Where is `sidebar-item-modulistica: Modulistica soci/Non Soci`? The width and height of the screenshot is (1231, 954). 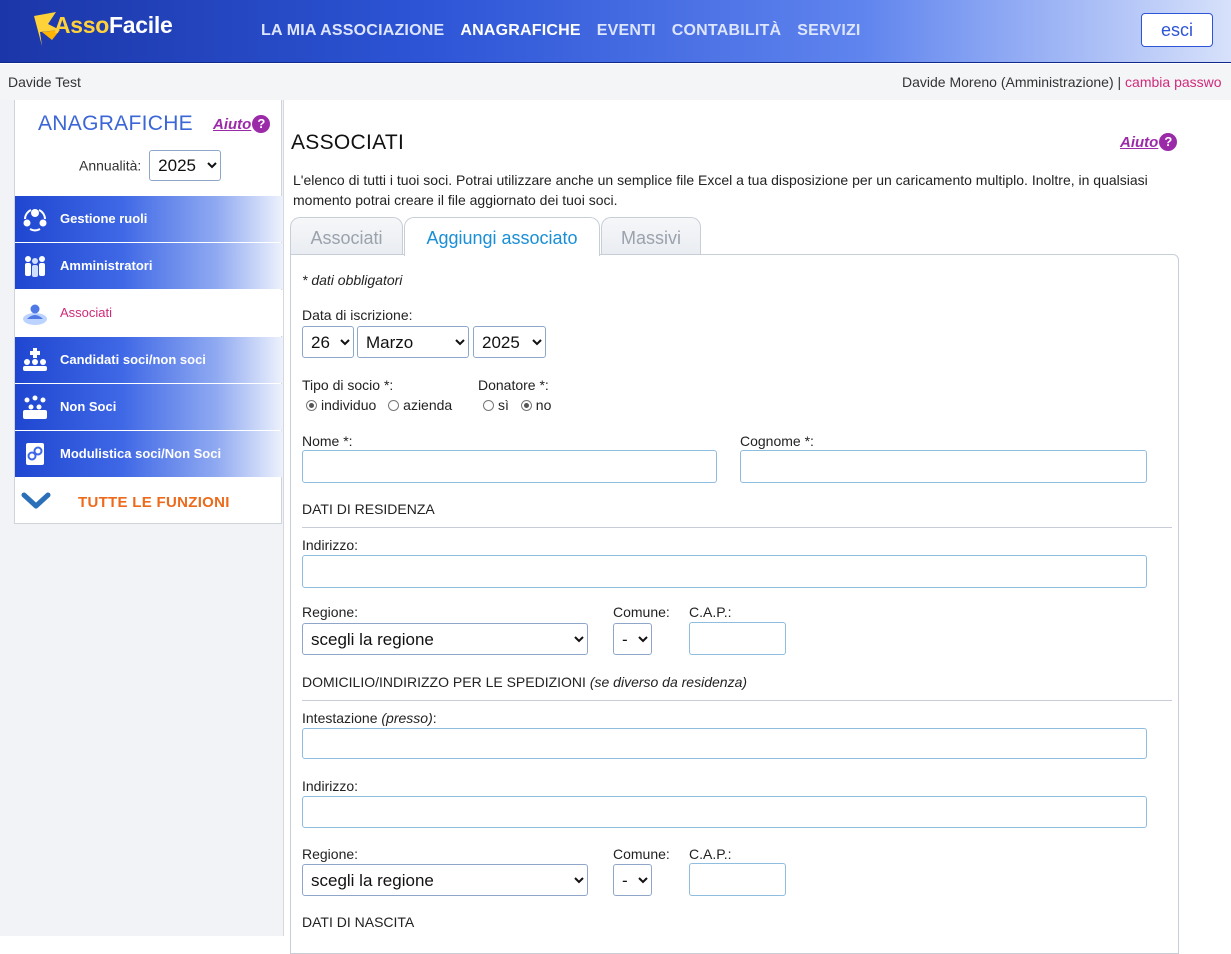
sidebar-item-modulistica: Modulistica soci/Non Soci is located at coordinates (149, 454).